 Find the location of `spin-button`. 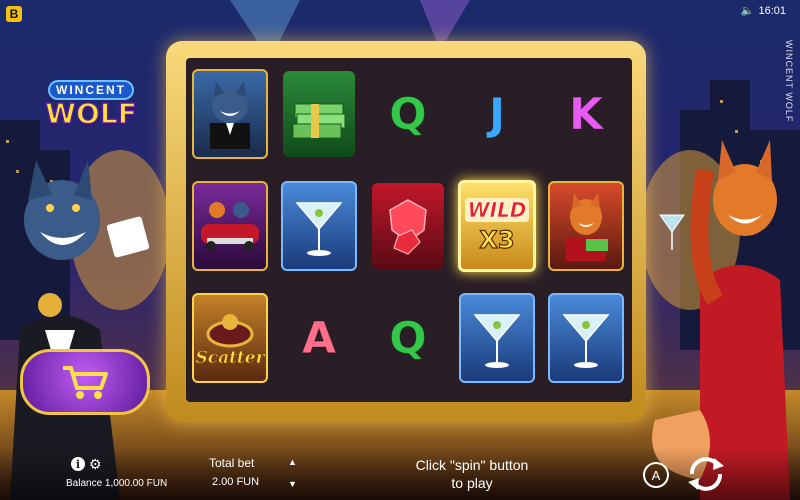

spin-button is located at coordinates (706, 474).